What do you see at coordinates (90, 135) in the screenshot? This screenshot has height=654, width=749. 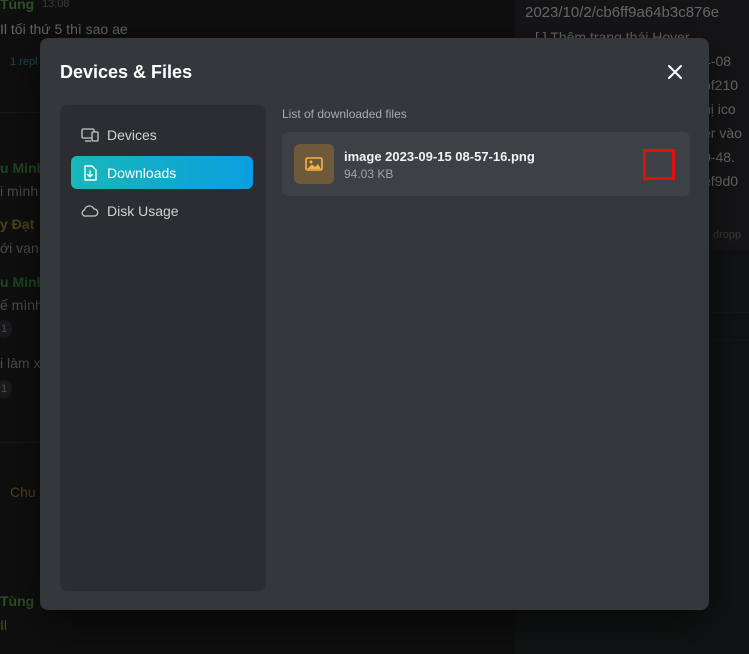 I see `devices-icon` at bounding box center [90, 135].